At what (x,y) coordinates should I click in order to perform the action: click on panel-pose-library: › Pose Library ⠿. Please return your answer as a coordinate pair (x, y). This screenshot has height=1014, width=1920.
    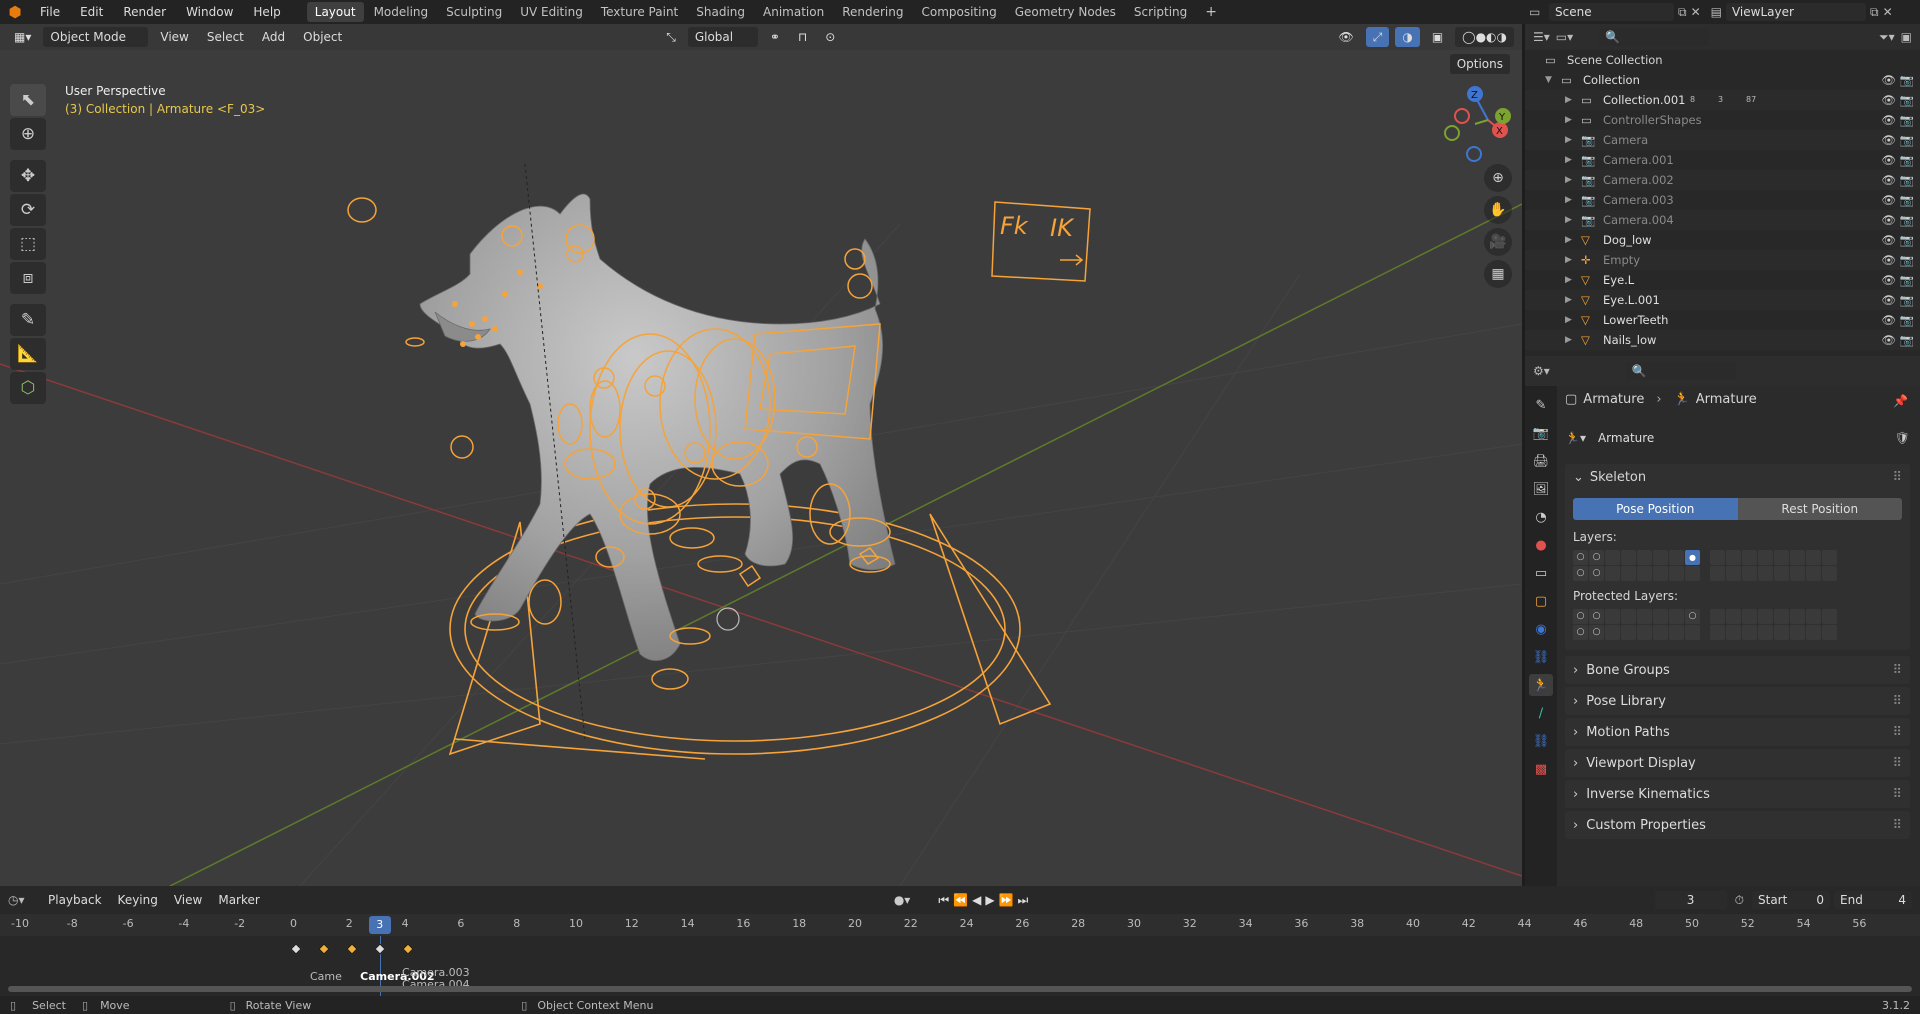
    Looking at the image, I should click on (1737, 701).